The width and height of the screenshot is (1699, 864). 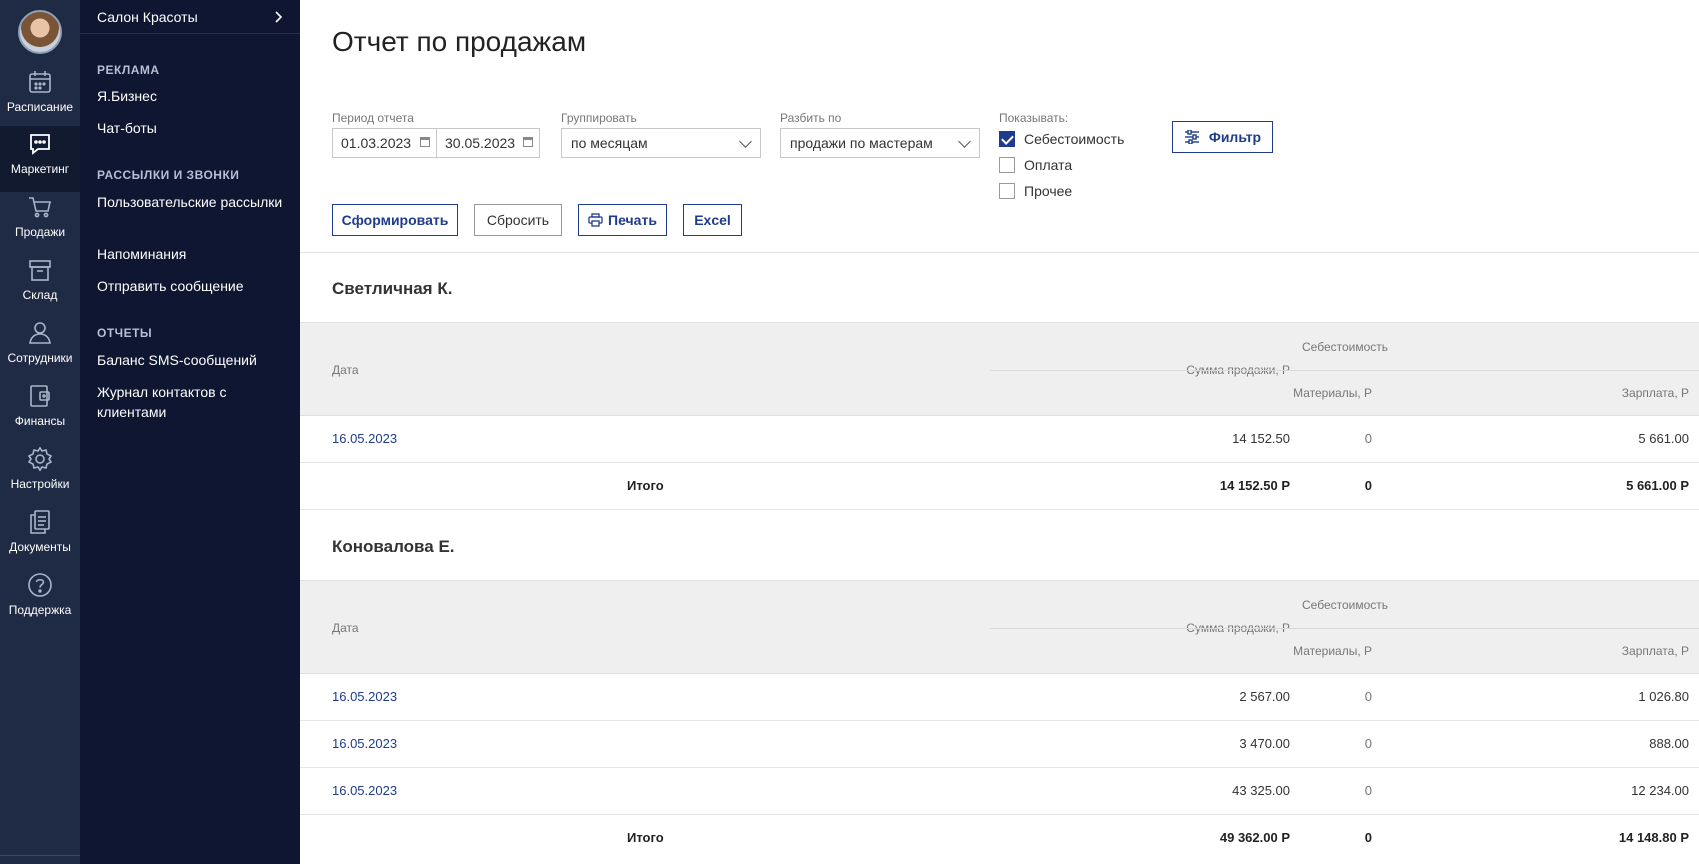 I want to click on date-to-field: 30.05.2023, so click(x=488, y=143).